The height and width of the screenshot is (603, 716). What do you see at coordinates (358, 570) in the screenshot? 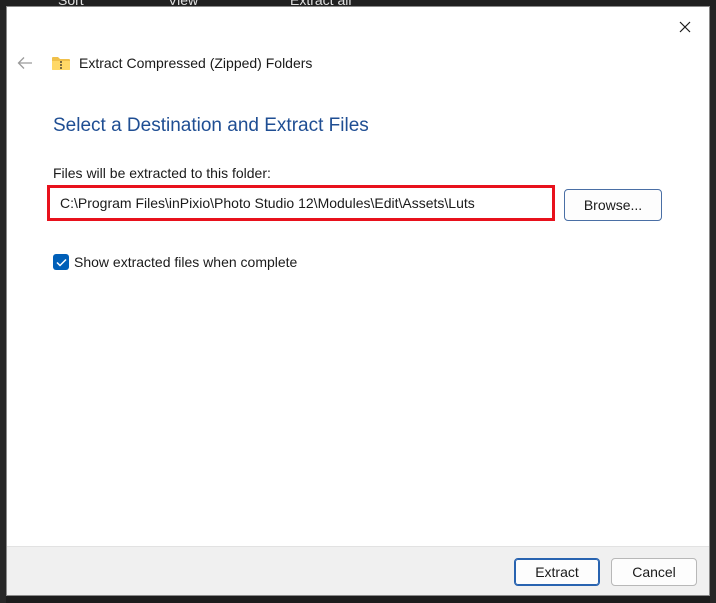
I see `dialog-footer: Extract Cancel` at bounding box center [358, 570].